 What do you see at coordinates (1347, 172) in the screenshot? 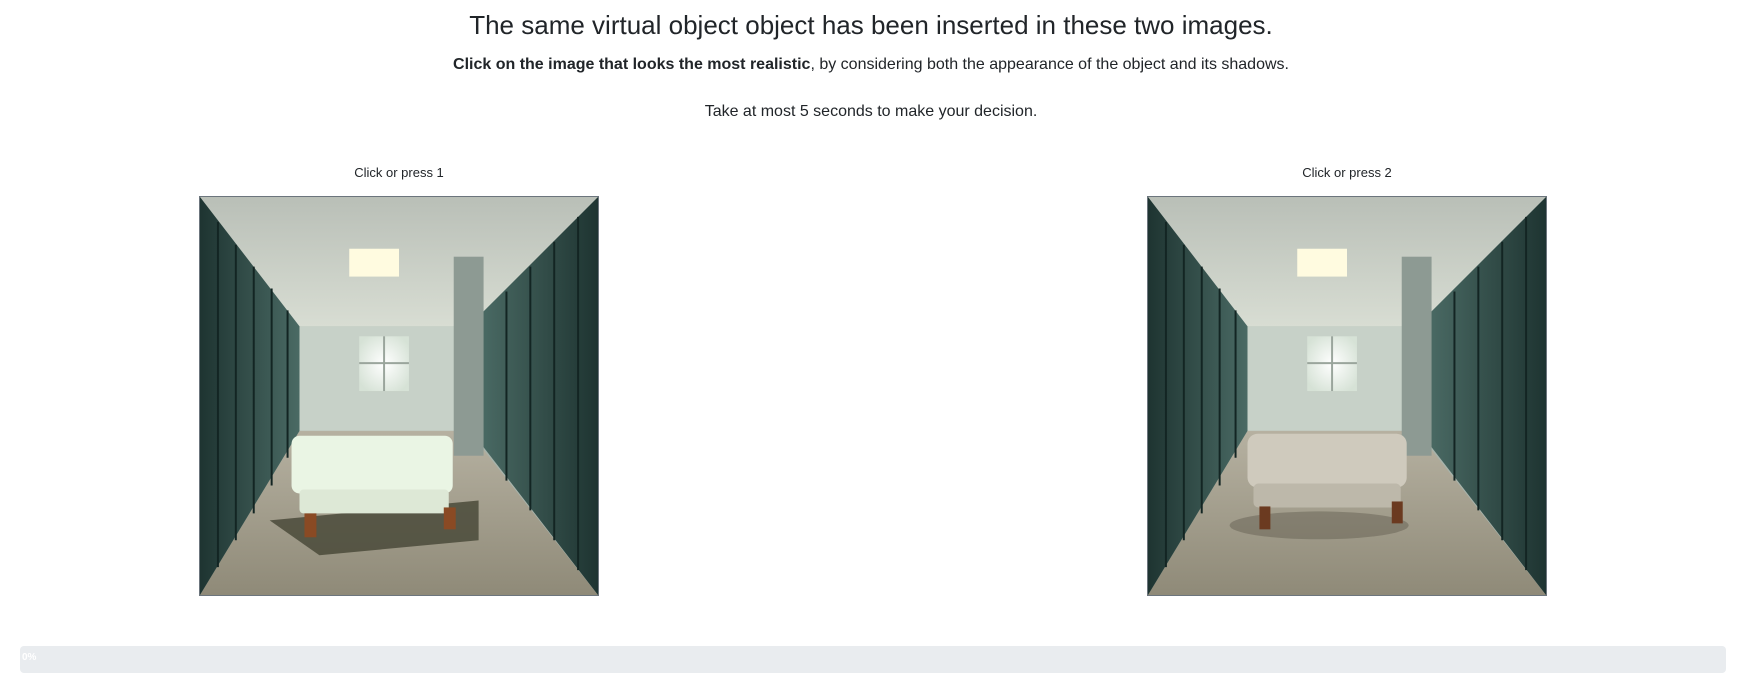
I see `choice-2-label: Click or press 2` at bounding box center [1347, 172].